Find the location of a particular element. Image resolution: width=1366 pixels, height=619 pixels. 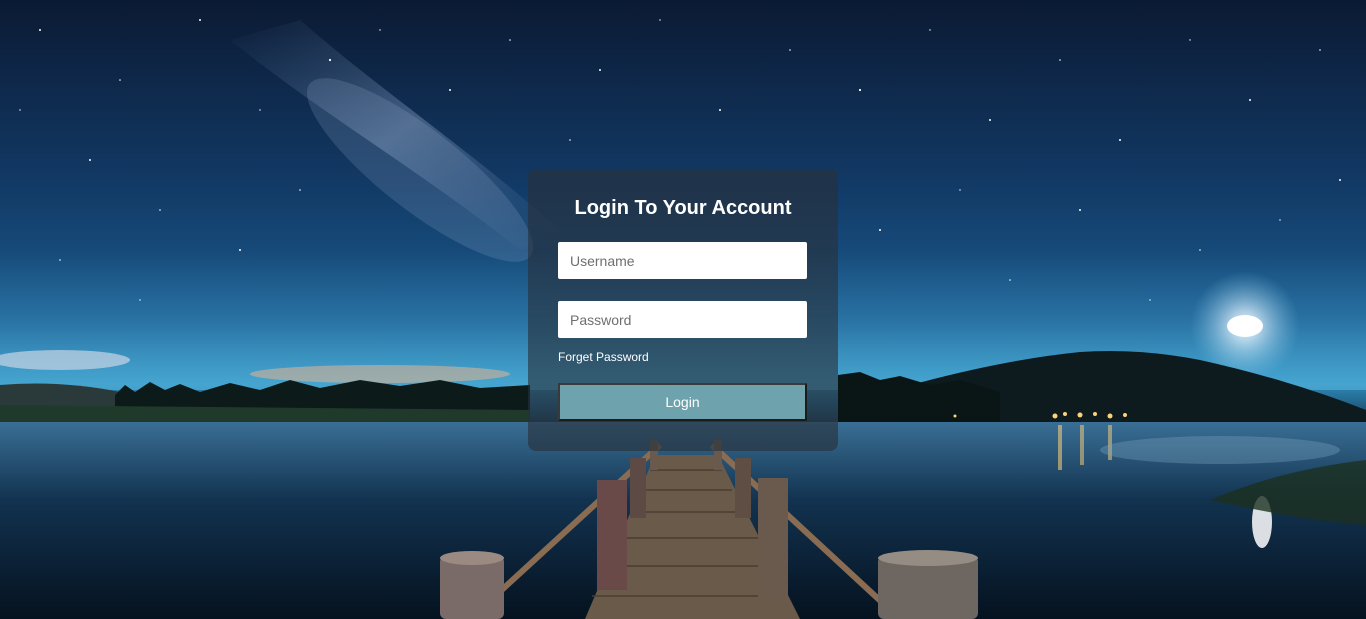

login-title: Login To Your Account is located at coordinates (683, 208).